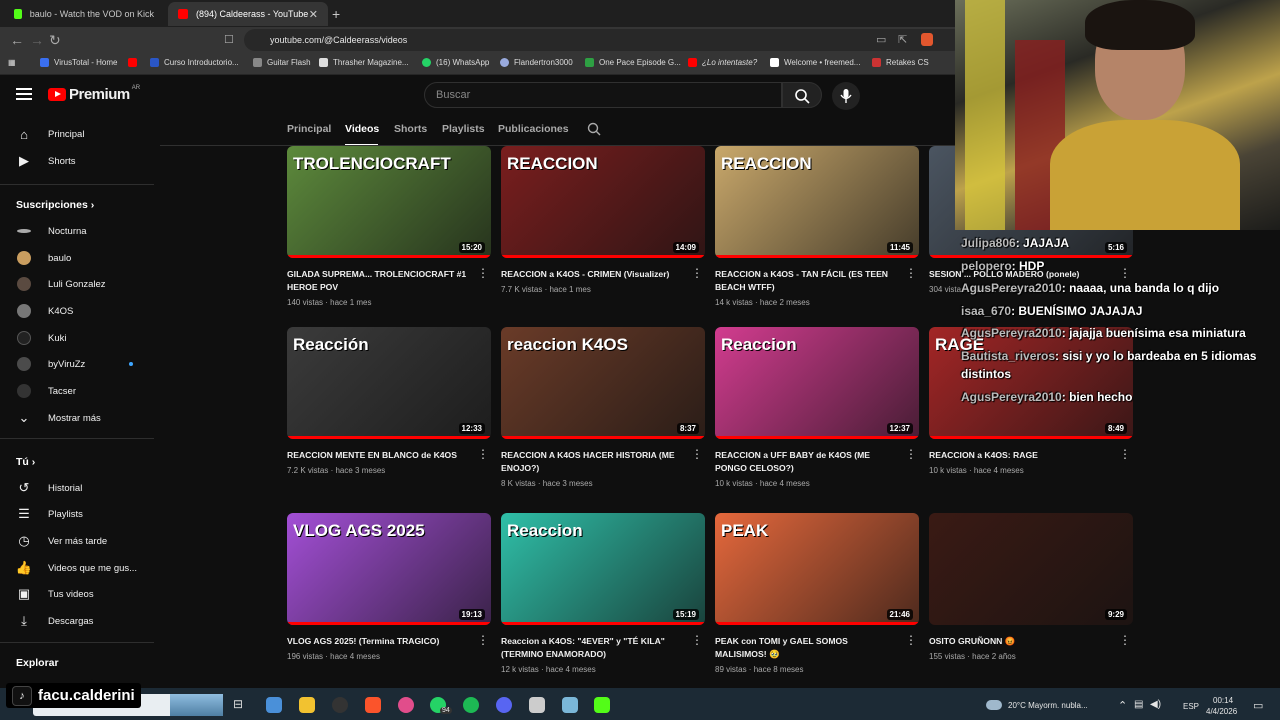  What do you see at coordinates (274, 705) in the screenshot?
I see `store-icon` at bounding box center [274, 705].